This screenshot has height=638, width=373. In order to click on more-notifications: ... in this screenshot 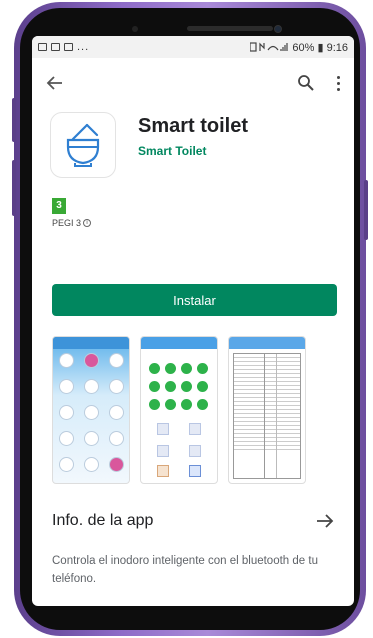, I will do `click(83, 47)`.